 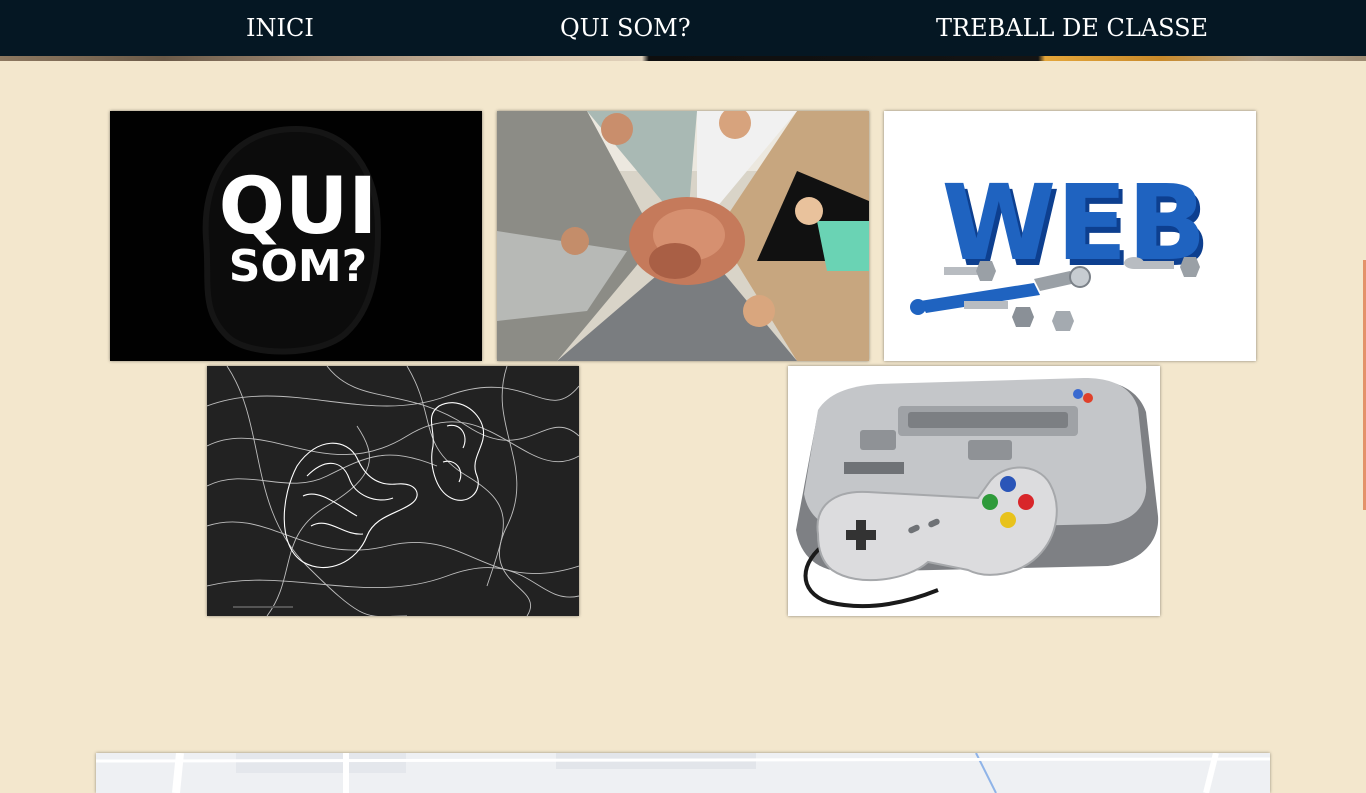 I want to click on qui-som-image-tile: QUI SOM?, so click(x=296, y=236).